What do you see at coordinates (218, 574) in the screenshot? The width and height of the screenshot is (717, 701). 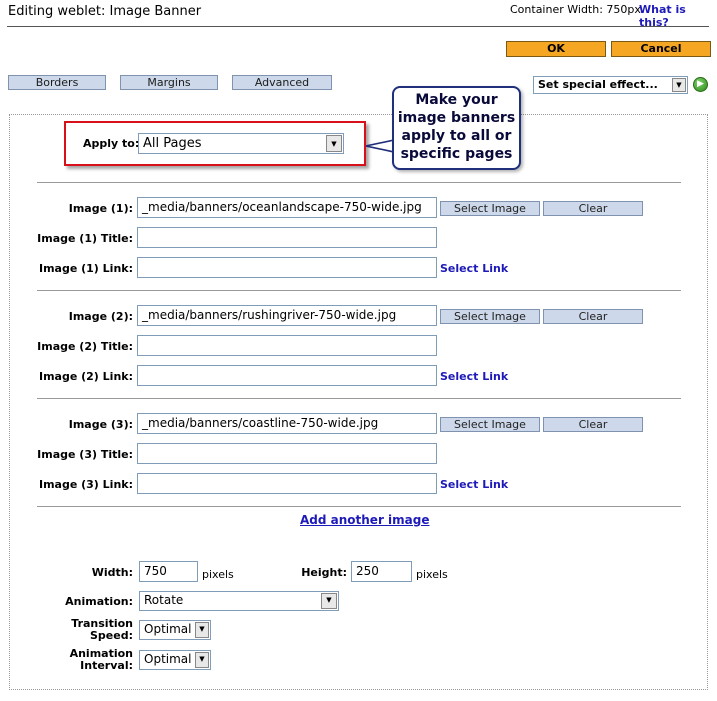 I see `width-unit: pixels` at bounding box center [218, 574].